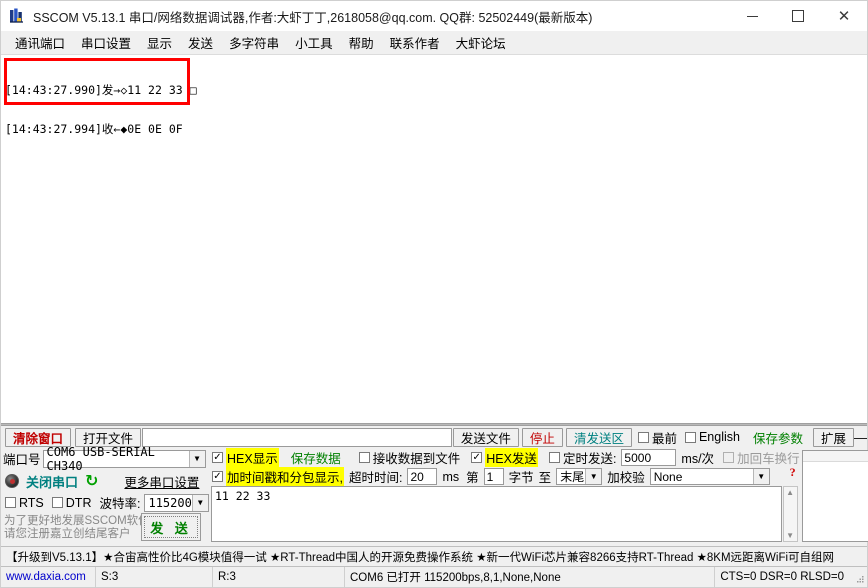  I want to click on status-site-label: www.daxia.com, so click(46, 577).